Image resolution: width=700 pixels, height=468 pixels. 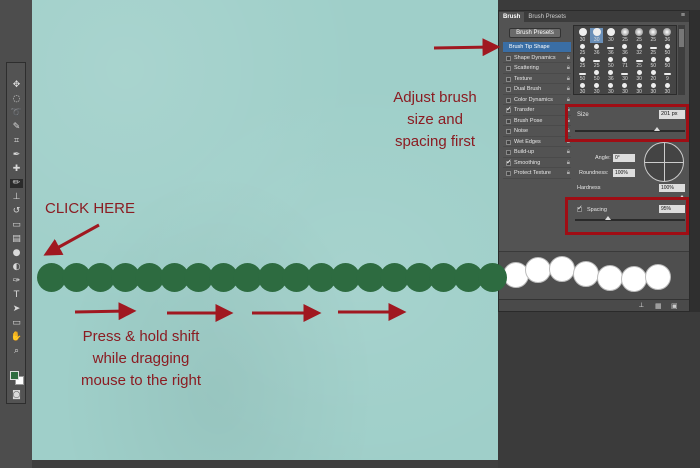 I want to click on path-select-tool-icon: ➤, so click(x=16, y=309).